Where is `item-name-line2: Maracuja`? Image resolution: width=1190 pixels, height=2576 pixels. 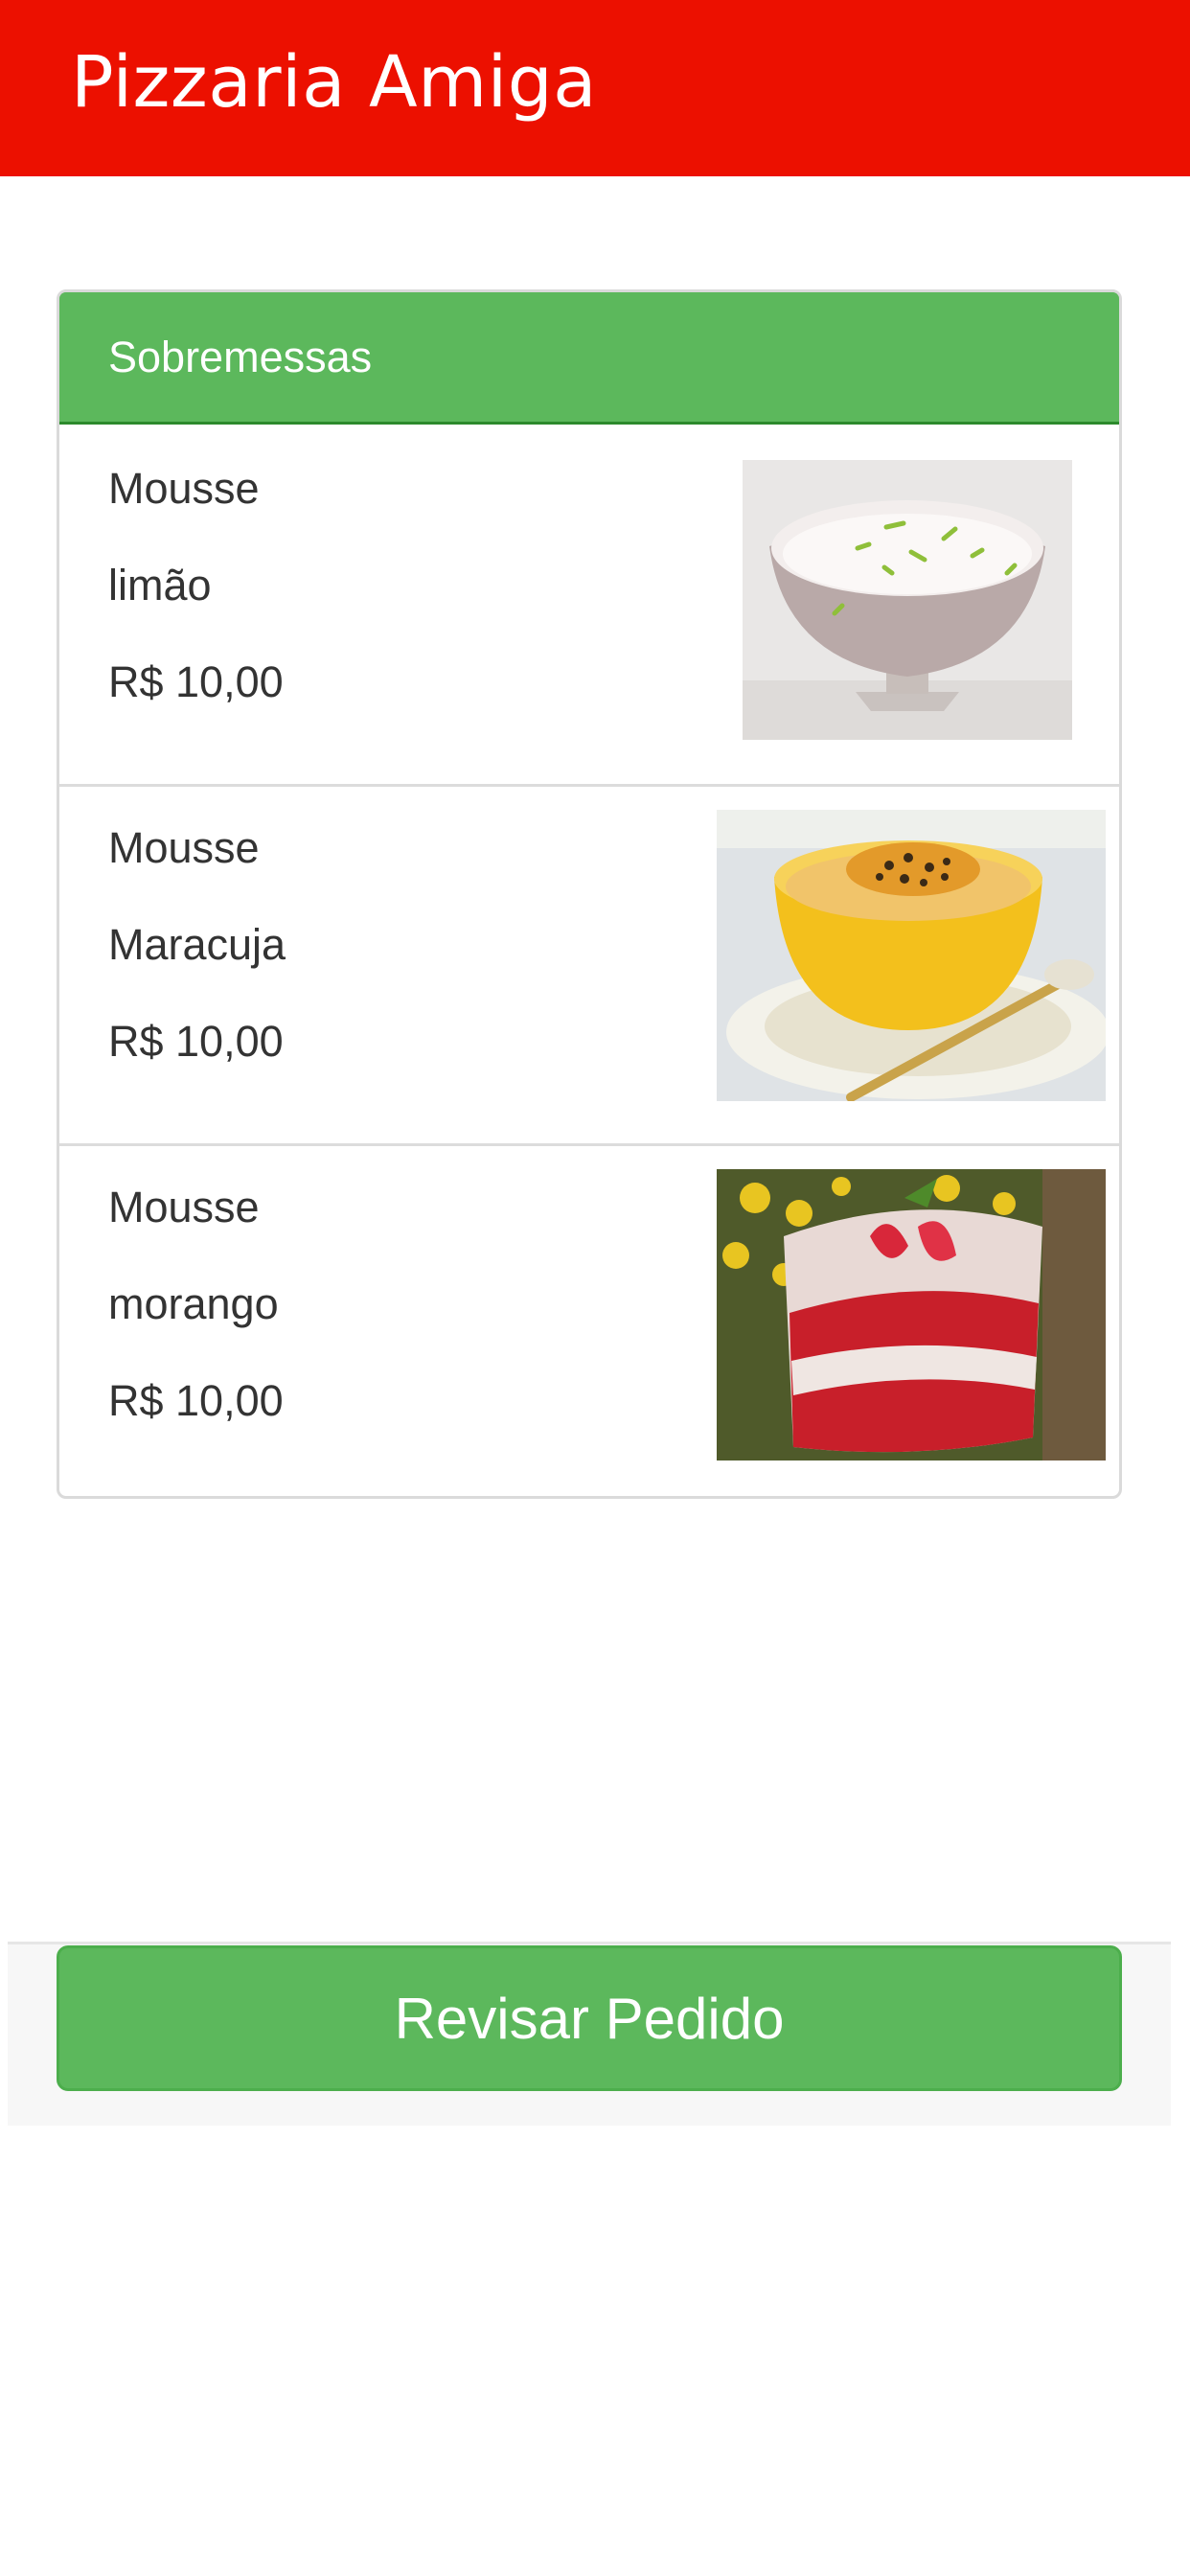 item-name-line2: Maracuja is located at coordinates (197, 945).